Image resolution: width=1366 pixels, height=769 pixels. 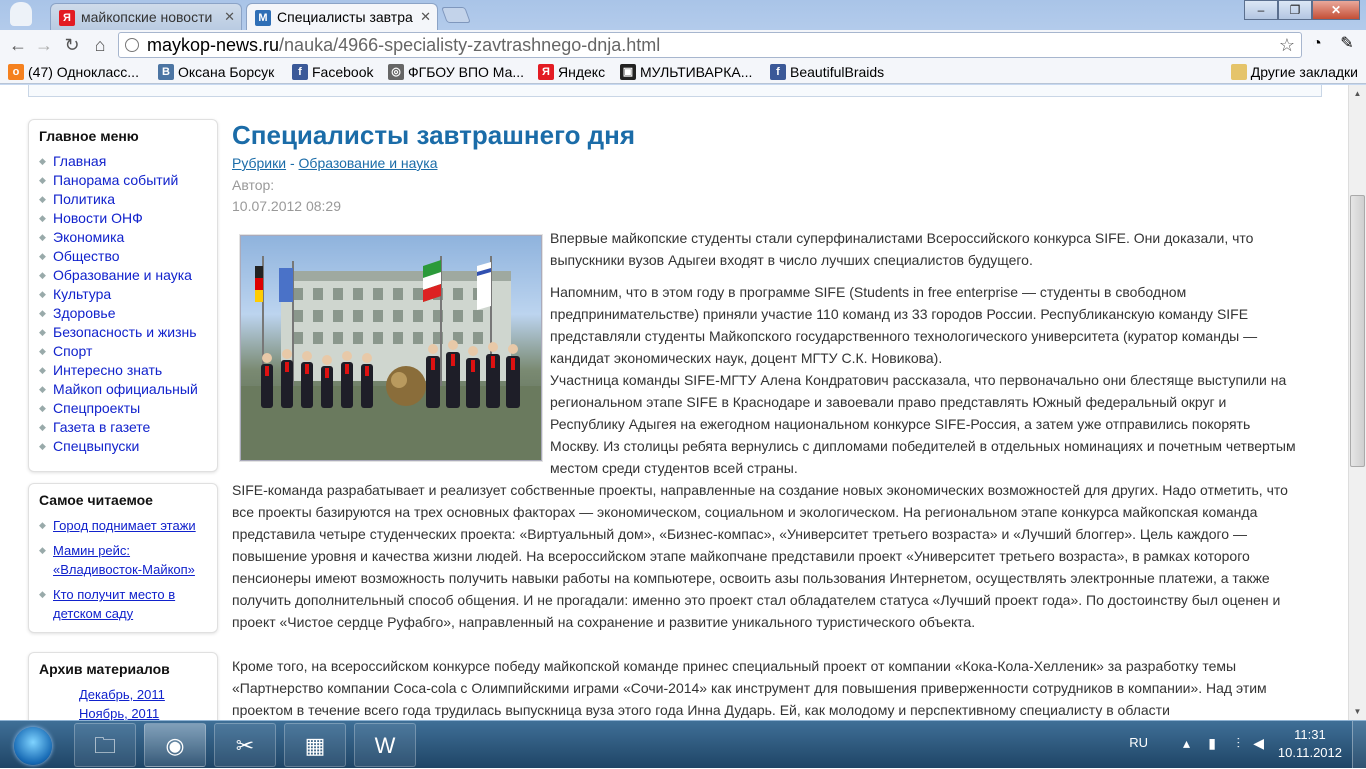 What do you see at coordinates (124, 525) in the screenshot?
I see `popular-link: Город поднимает этажи` at bounding box center [124, 525].